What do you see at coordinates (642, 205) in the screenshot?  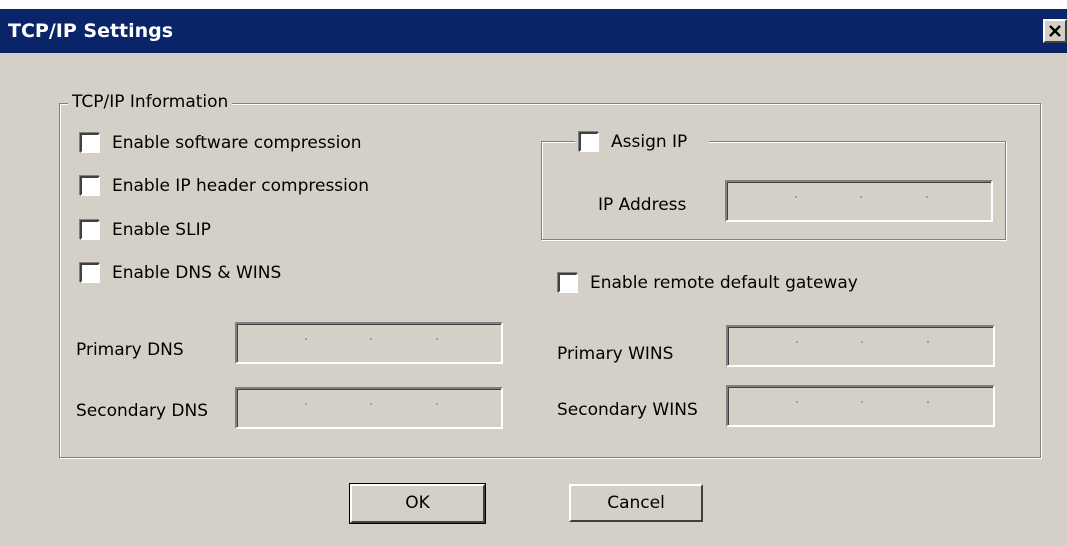 I see `ip-address-label: IP Address` at bounding box center [642, 205].